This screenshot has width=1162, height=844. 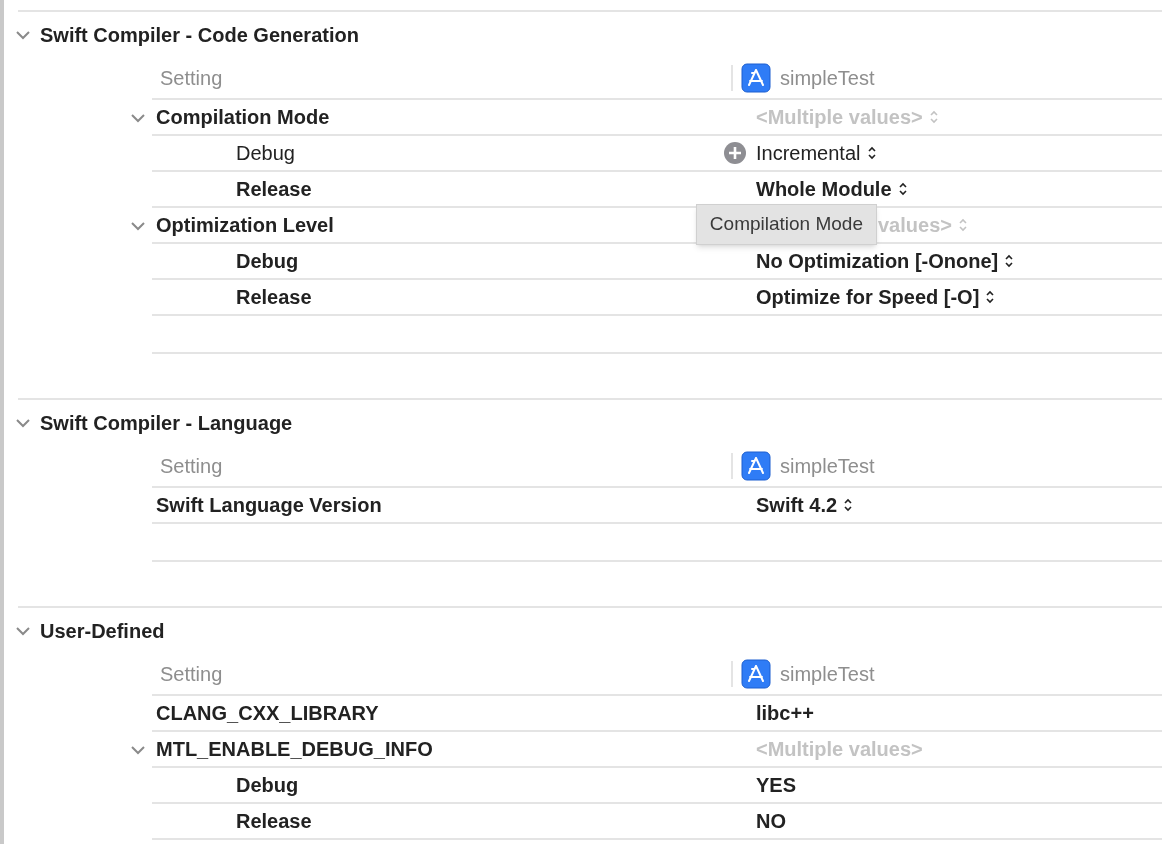 I want to click on setting-value: No Optimization [-Onone], so click(x=885, y=261).